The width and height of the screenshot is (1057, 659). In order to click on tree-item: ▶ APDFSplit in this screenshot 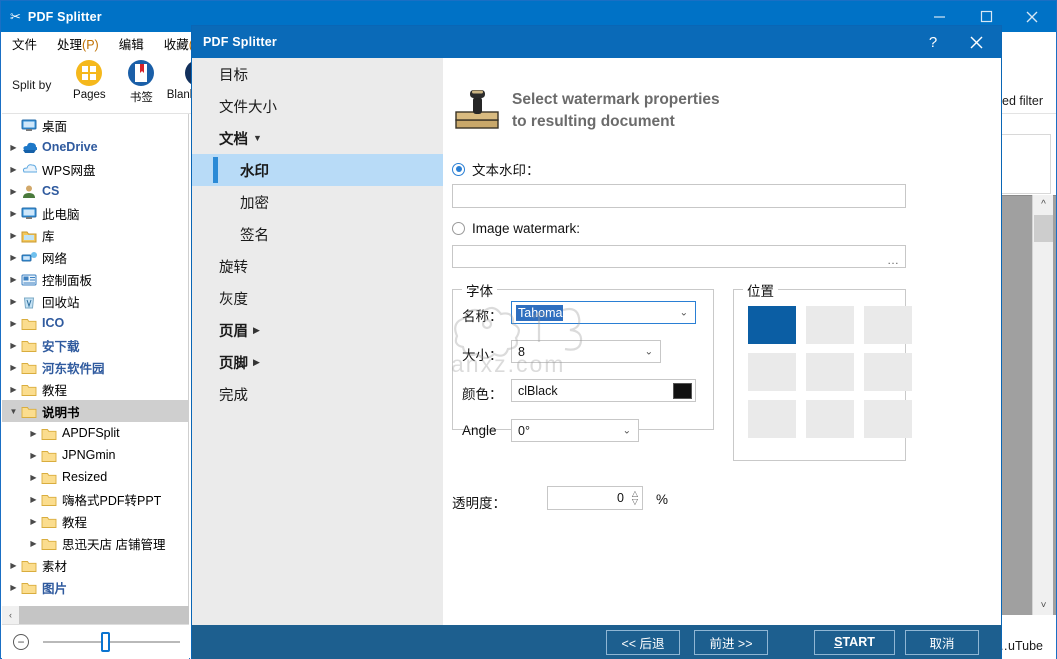, I will do `click(95, 433)`.